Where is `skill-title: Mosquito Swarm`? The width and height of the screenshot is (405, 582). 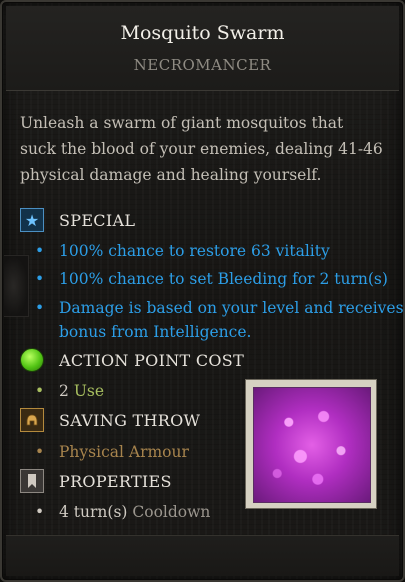 skill-title: Mosquito Swarm is located at coordinates (202, 33).